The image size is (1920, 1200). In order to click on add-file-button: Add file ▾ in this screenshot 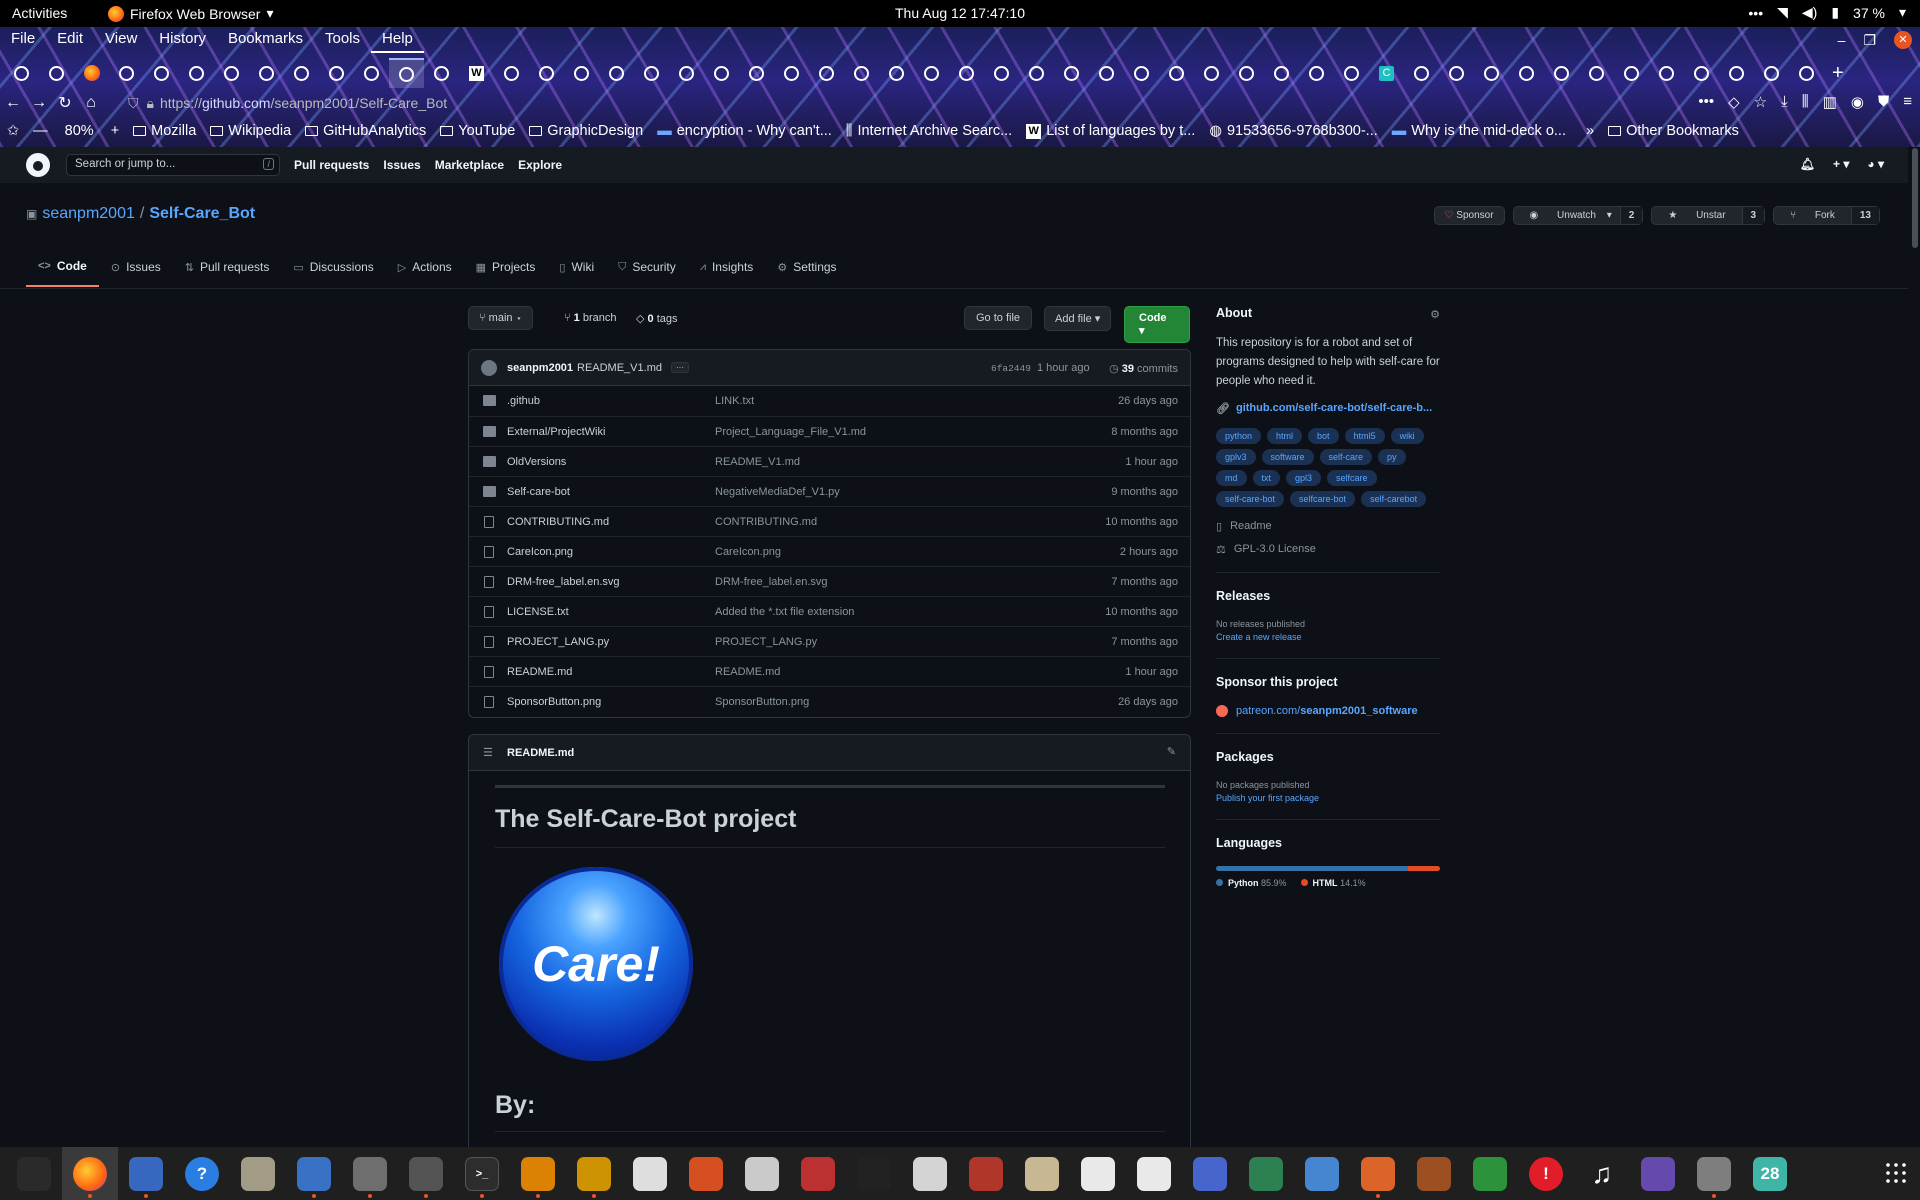, I will do `click(1078, 318)`.